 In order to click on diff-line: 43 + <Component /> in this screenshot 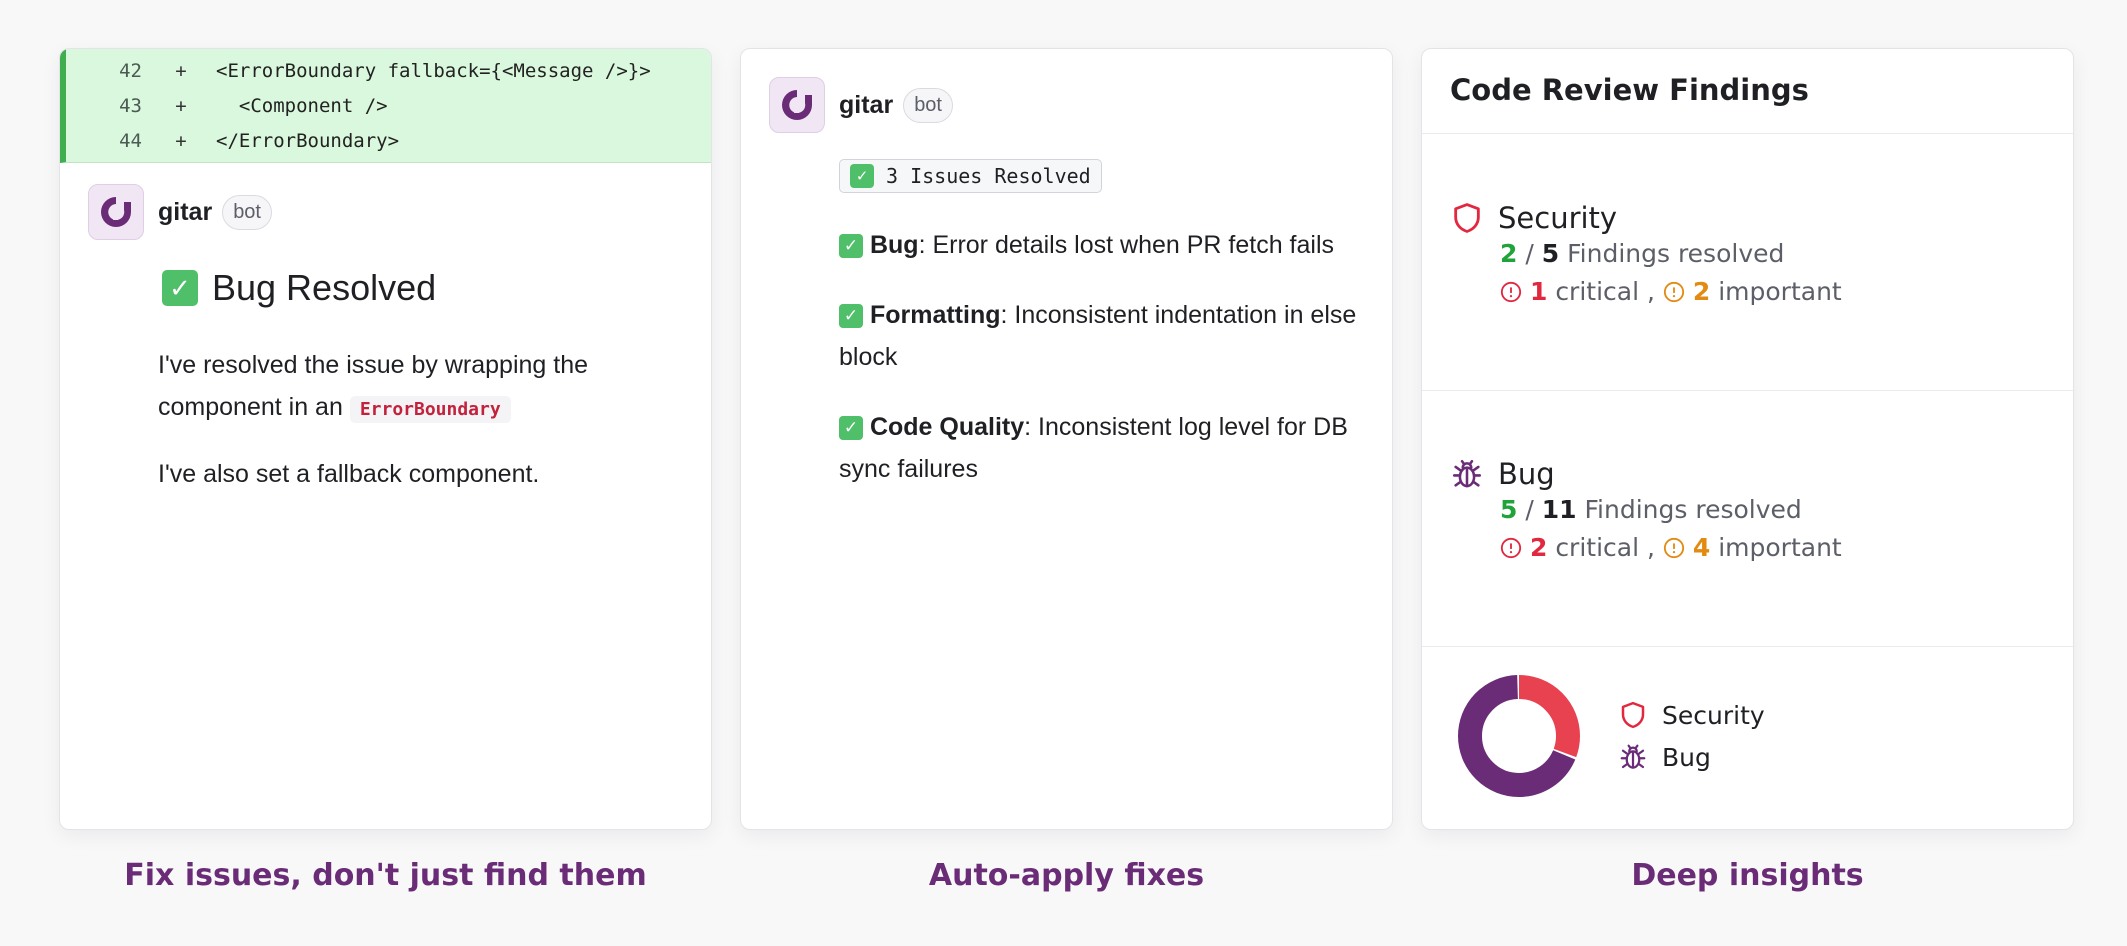, I will do `click(388, 105)`.